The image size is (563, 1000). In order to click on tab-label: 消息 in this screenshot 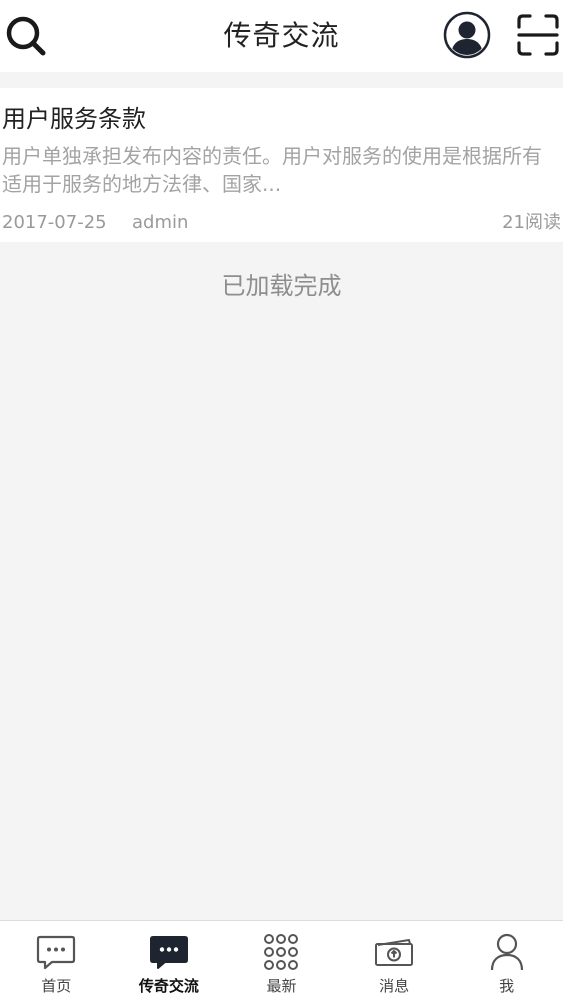, I will do `click(394, 986)`.